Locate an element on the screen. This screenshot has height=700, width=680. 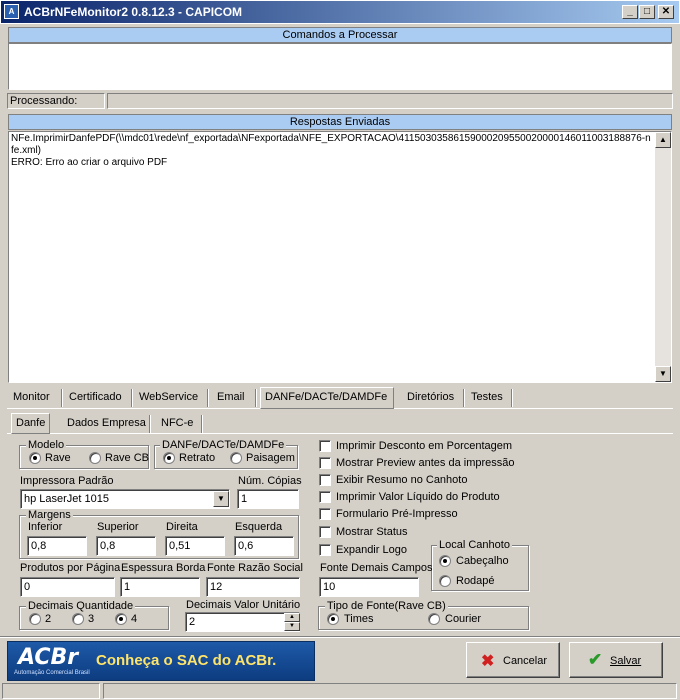
stub-header-radio is located at coordinates (445, 561).